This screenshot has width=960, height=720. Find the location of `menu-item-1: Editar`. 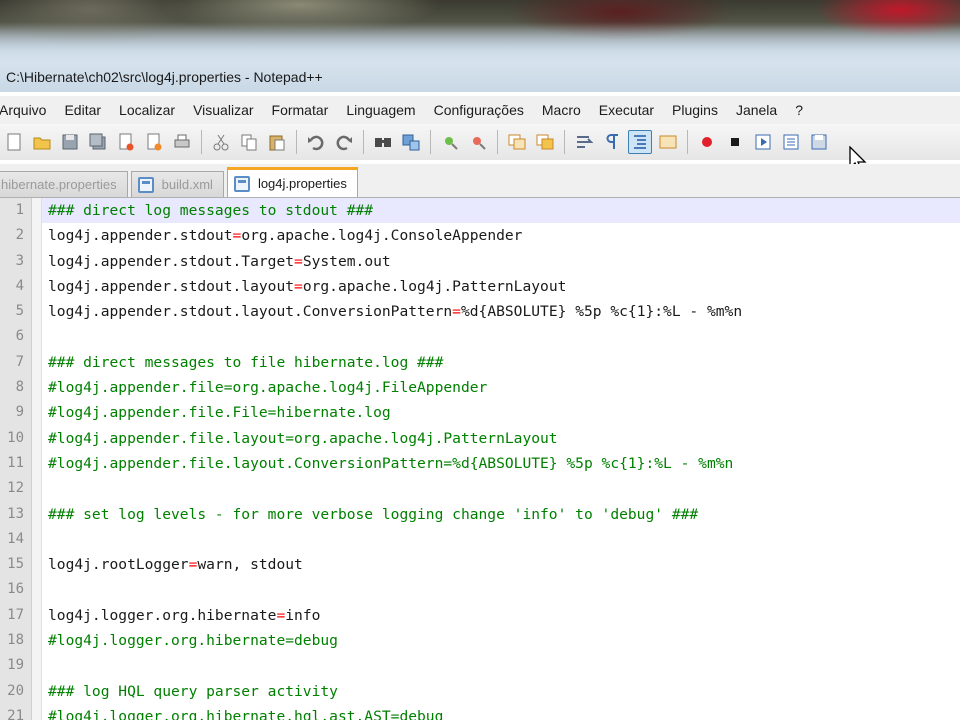

menu-item-1: Editar is located at coordinates (82, 110).